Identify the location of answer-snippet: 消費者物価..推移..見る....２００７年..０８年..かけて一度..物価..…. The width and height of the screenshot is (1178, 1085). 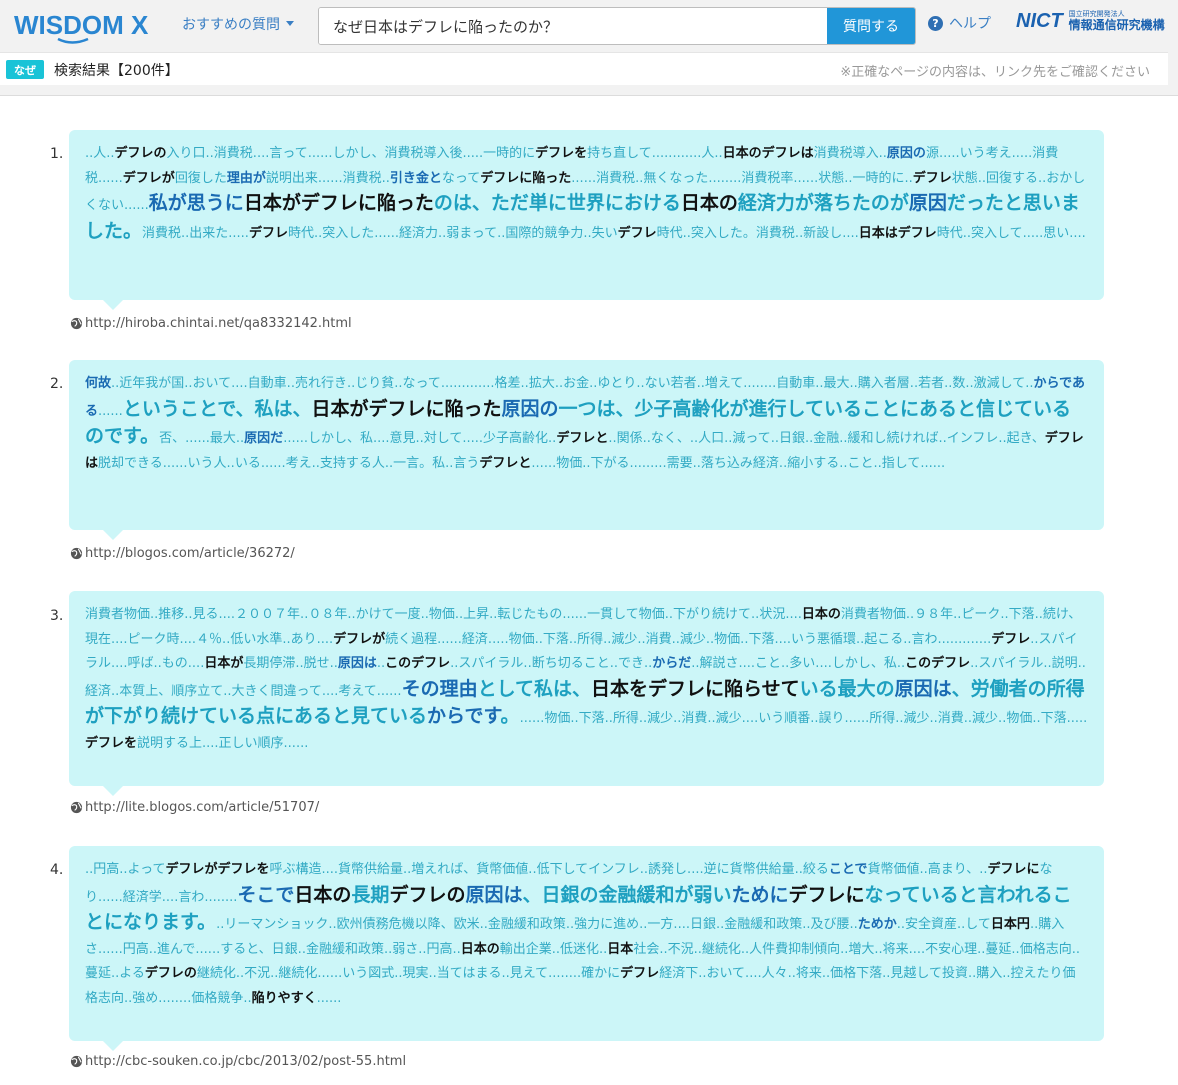
(586, 679).